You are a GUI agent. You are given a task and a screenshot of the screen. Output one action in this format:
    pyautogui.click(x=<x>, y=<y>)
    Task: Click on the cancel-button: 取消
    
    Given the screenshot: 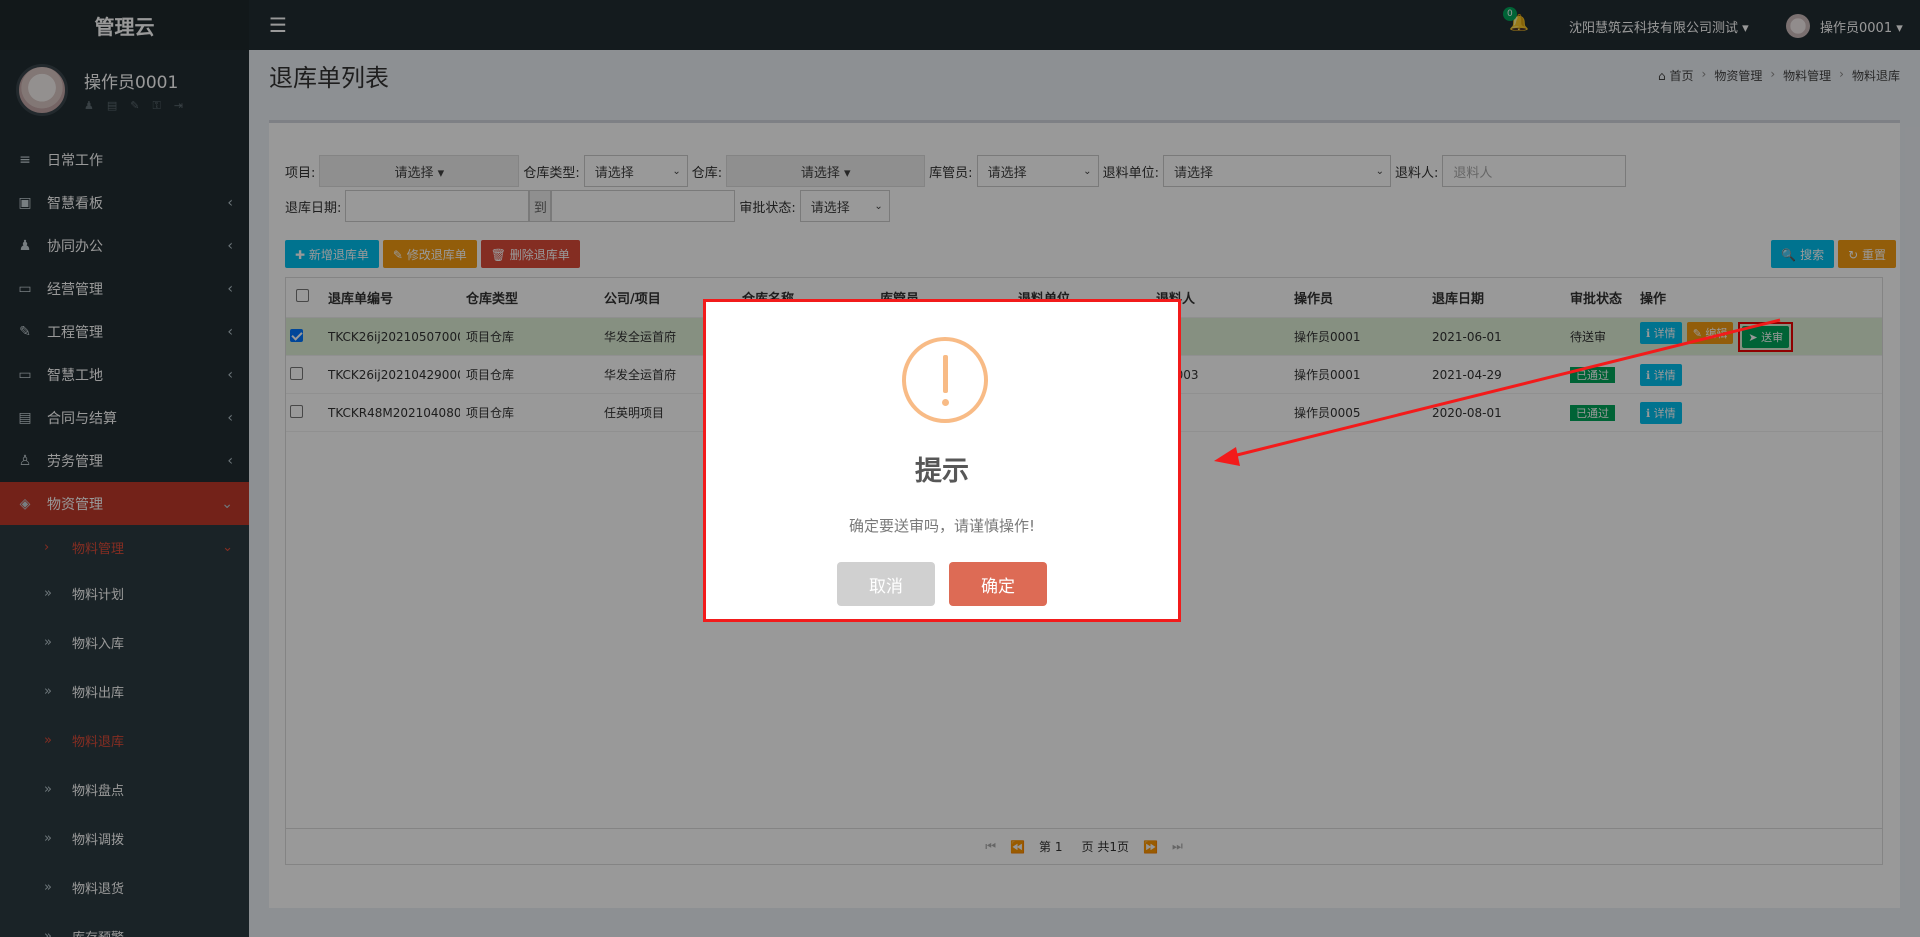 What is the action you would take?
    pyautogui.click(x=886, y=584)
    